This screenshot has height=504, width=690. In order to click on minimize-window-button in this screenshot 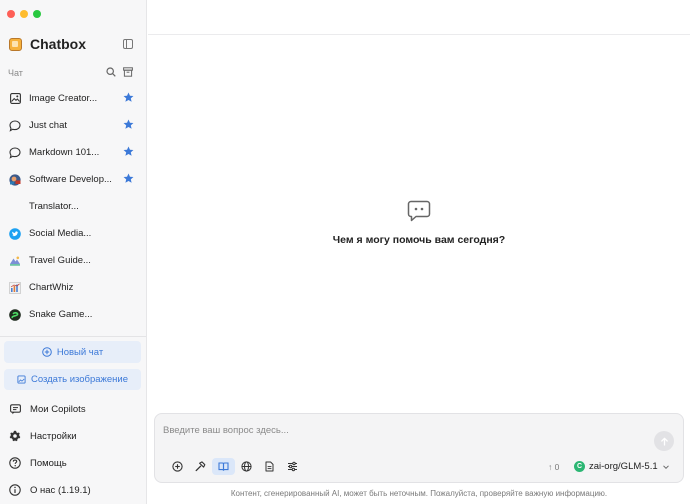, I will do `click(24, 14)`.